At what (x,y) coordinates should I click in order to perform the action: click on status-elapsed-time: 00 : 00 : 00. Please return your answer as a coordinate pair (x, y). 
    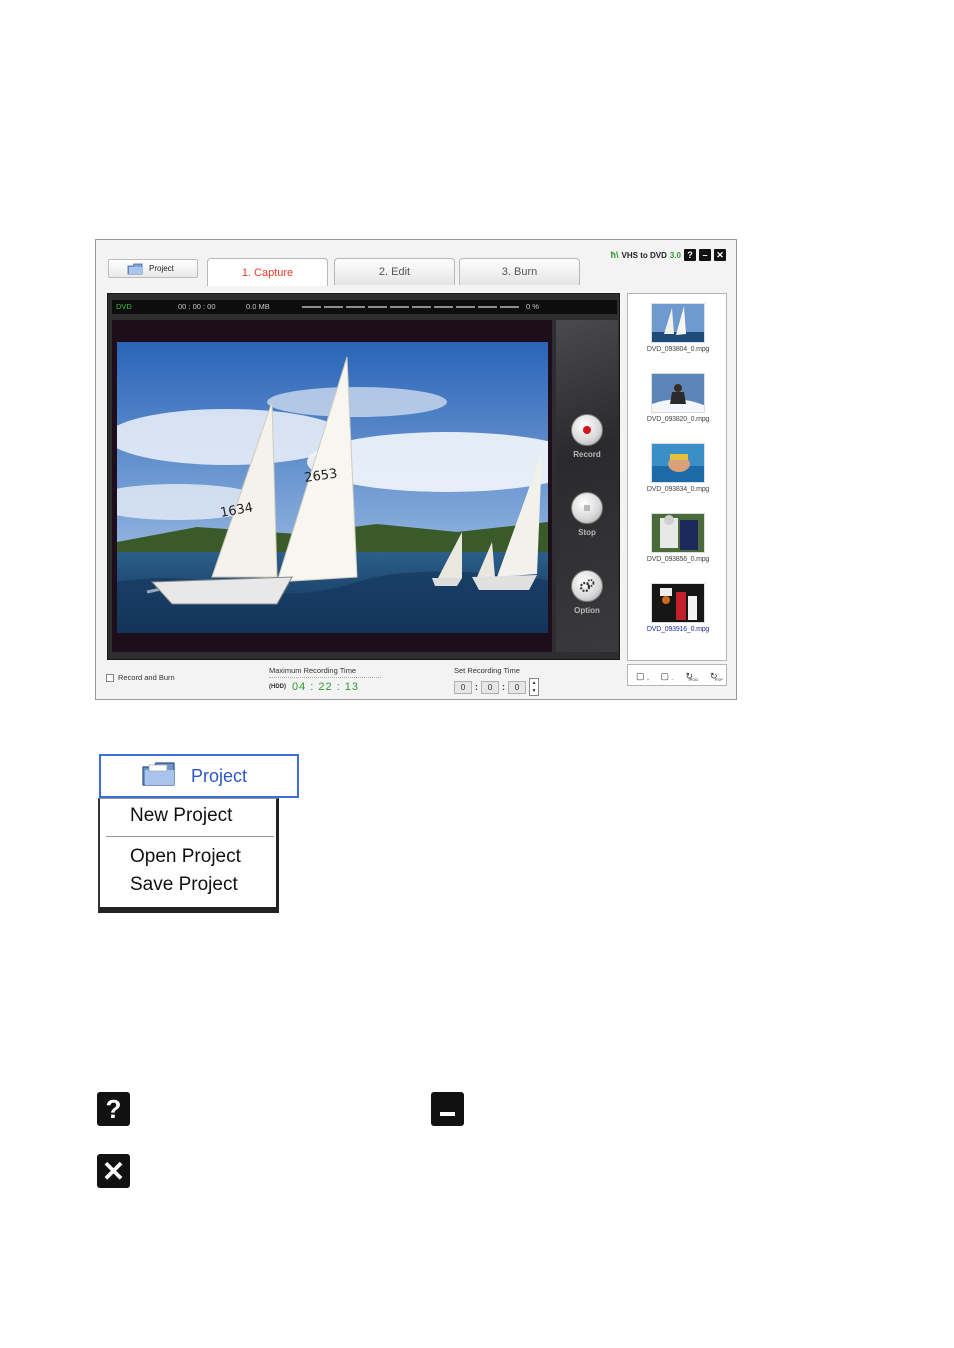
    Looking at the image, I should click on (197, 306).